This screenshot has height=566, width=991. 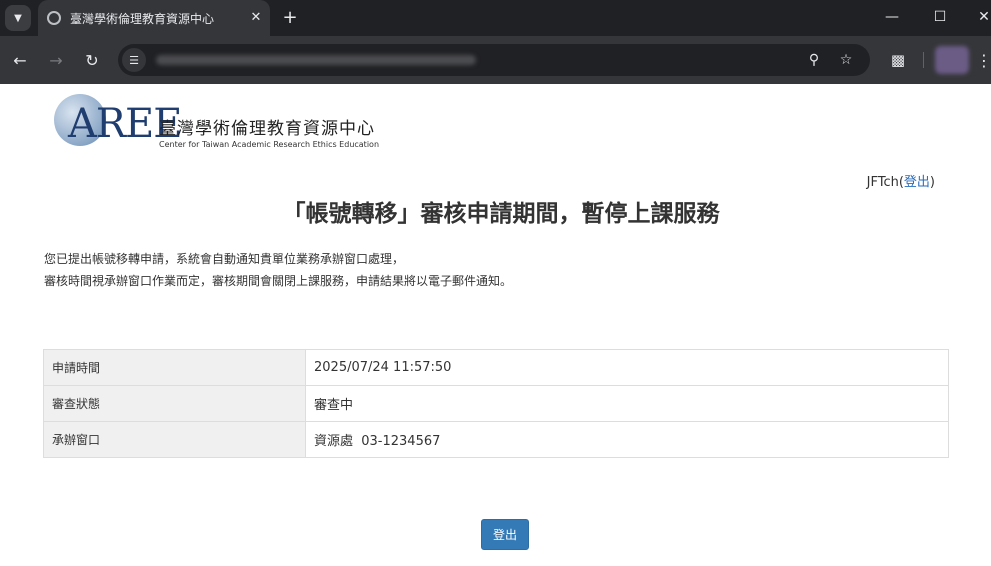 What do you see at coordinates (174, 403) in the screenshot?
I see `row-label-review-status: 審查狀態` at bounding box center [174, 403].